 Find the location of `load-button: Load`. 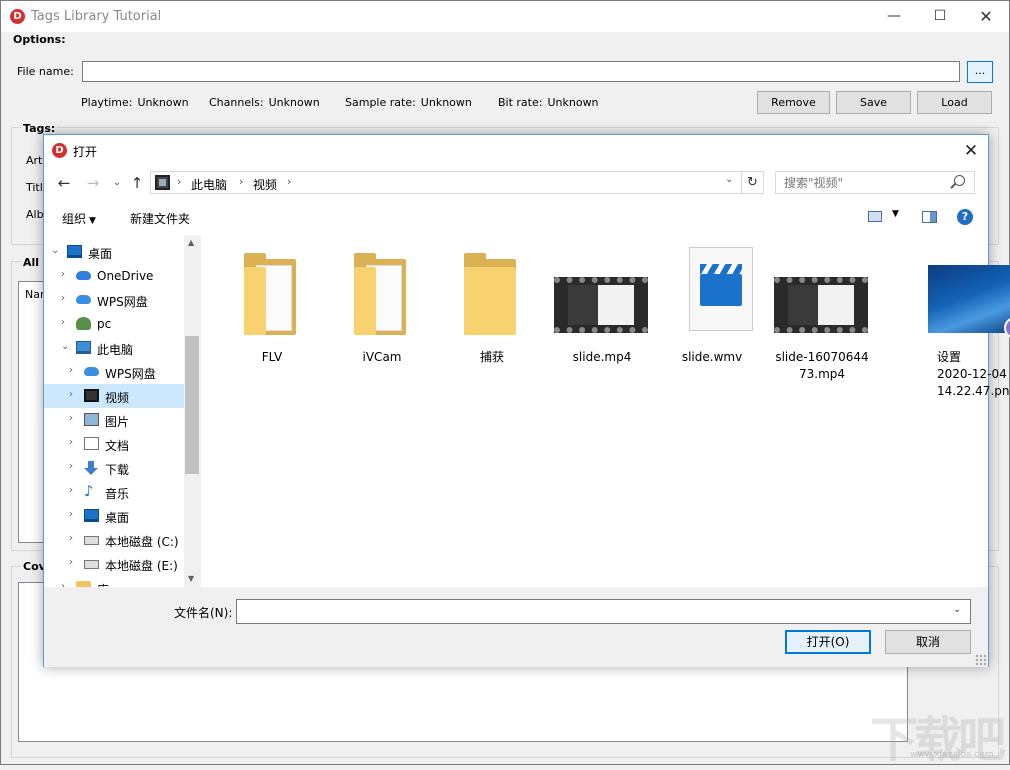

load-button: Load is located at coordinates (954, 102).